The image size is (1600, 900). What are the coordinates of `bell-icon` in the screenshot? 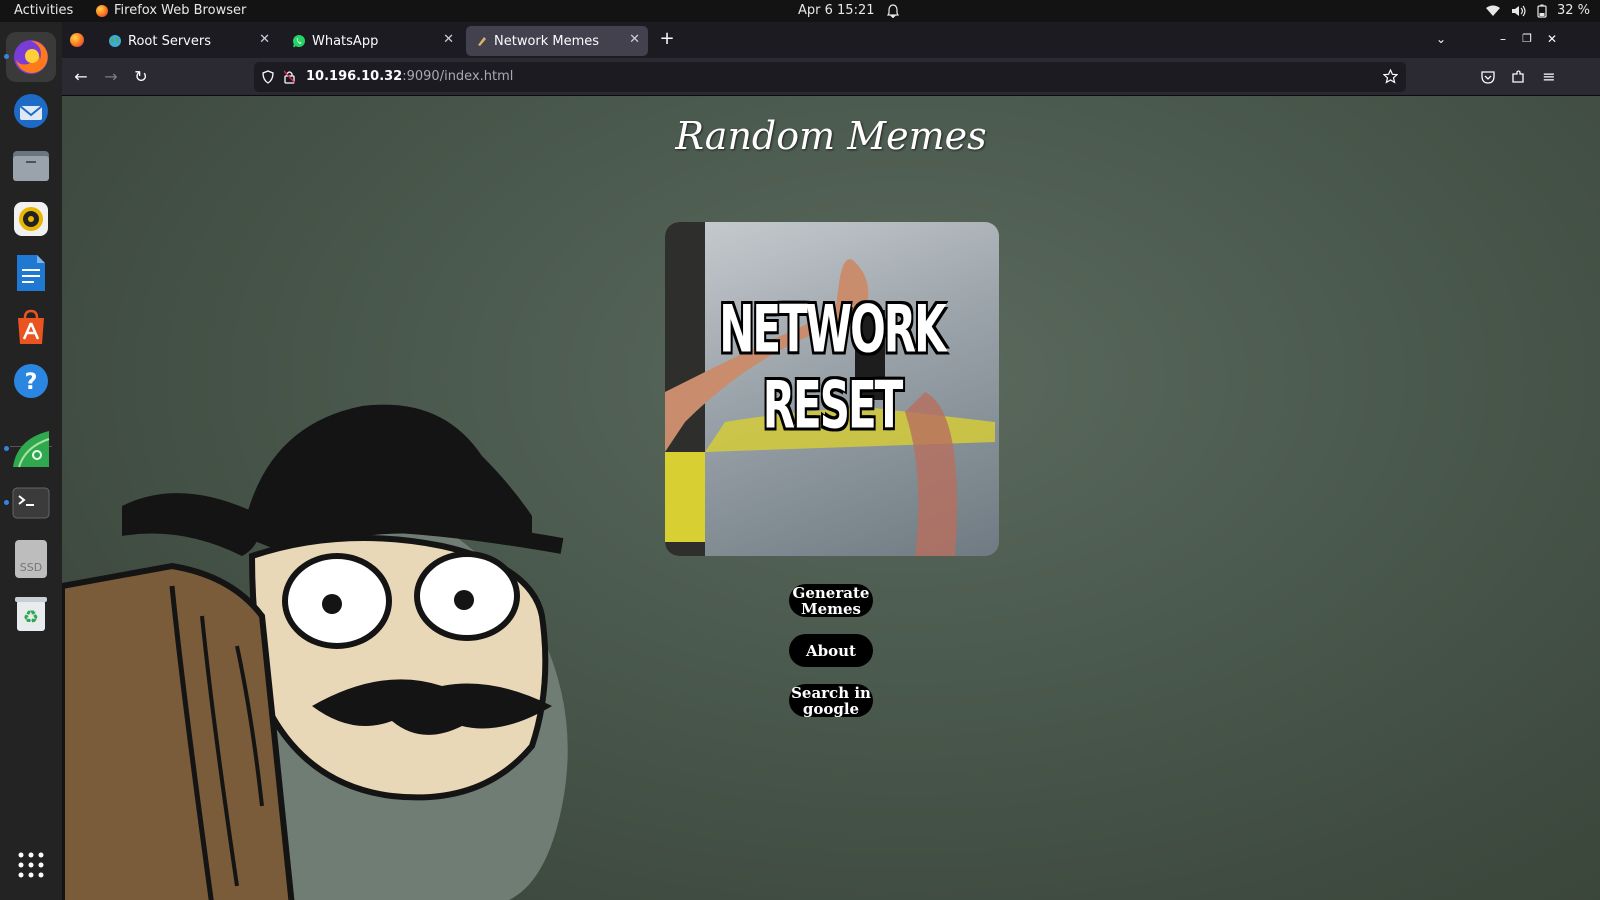 It's located at (892, 10).